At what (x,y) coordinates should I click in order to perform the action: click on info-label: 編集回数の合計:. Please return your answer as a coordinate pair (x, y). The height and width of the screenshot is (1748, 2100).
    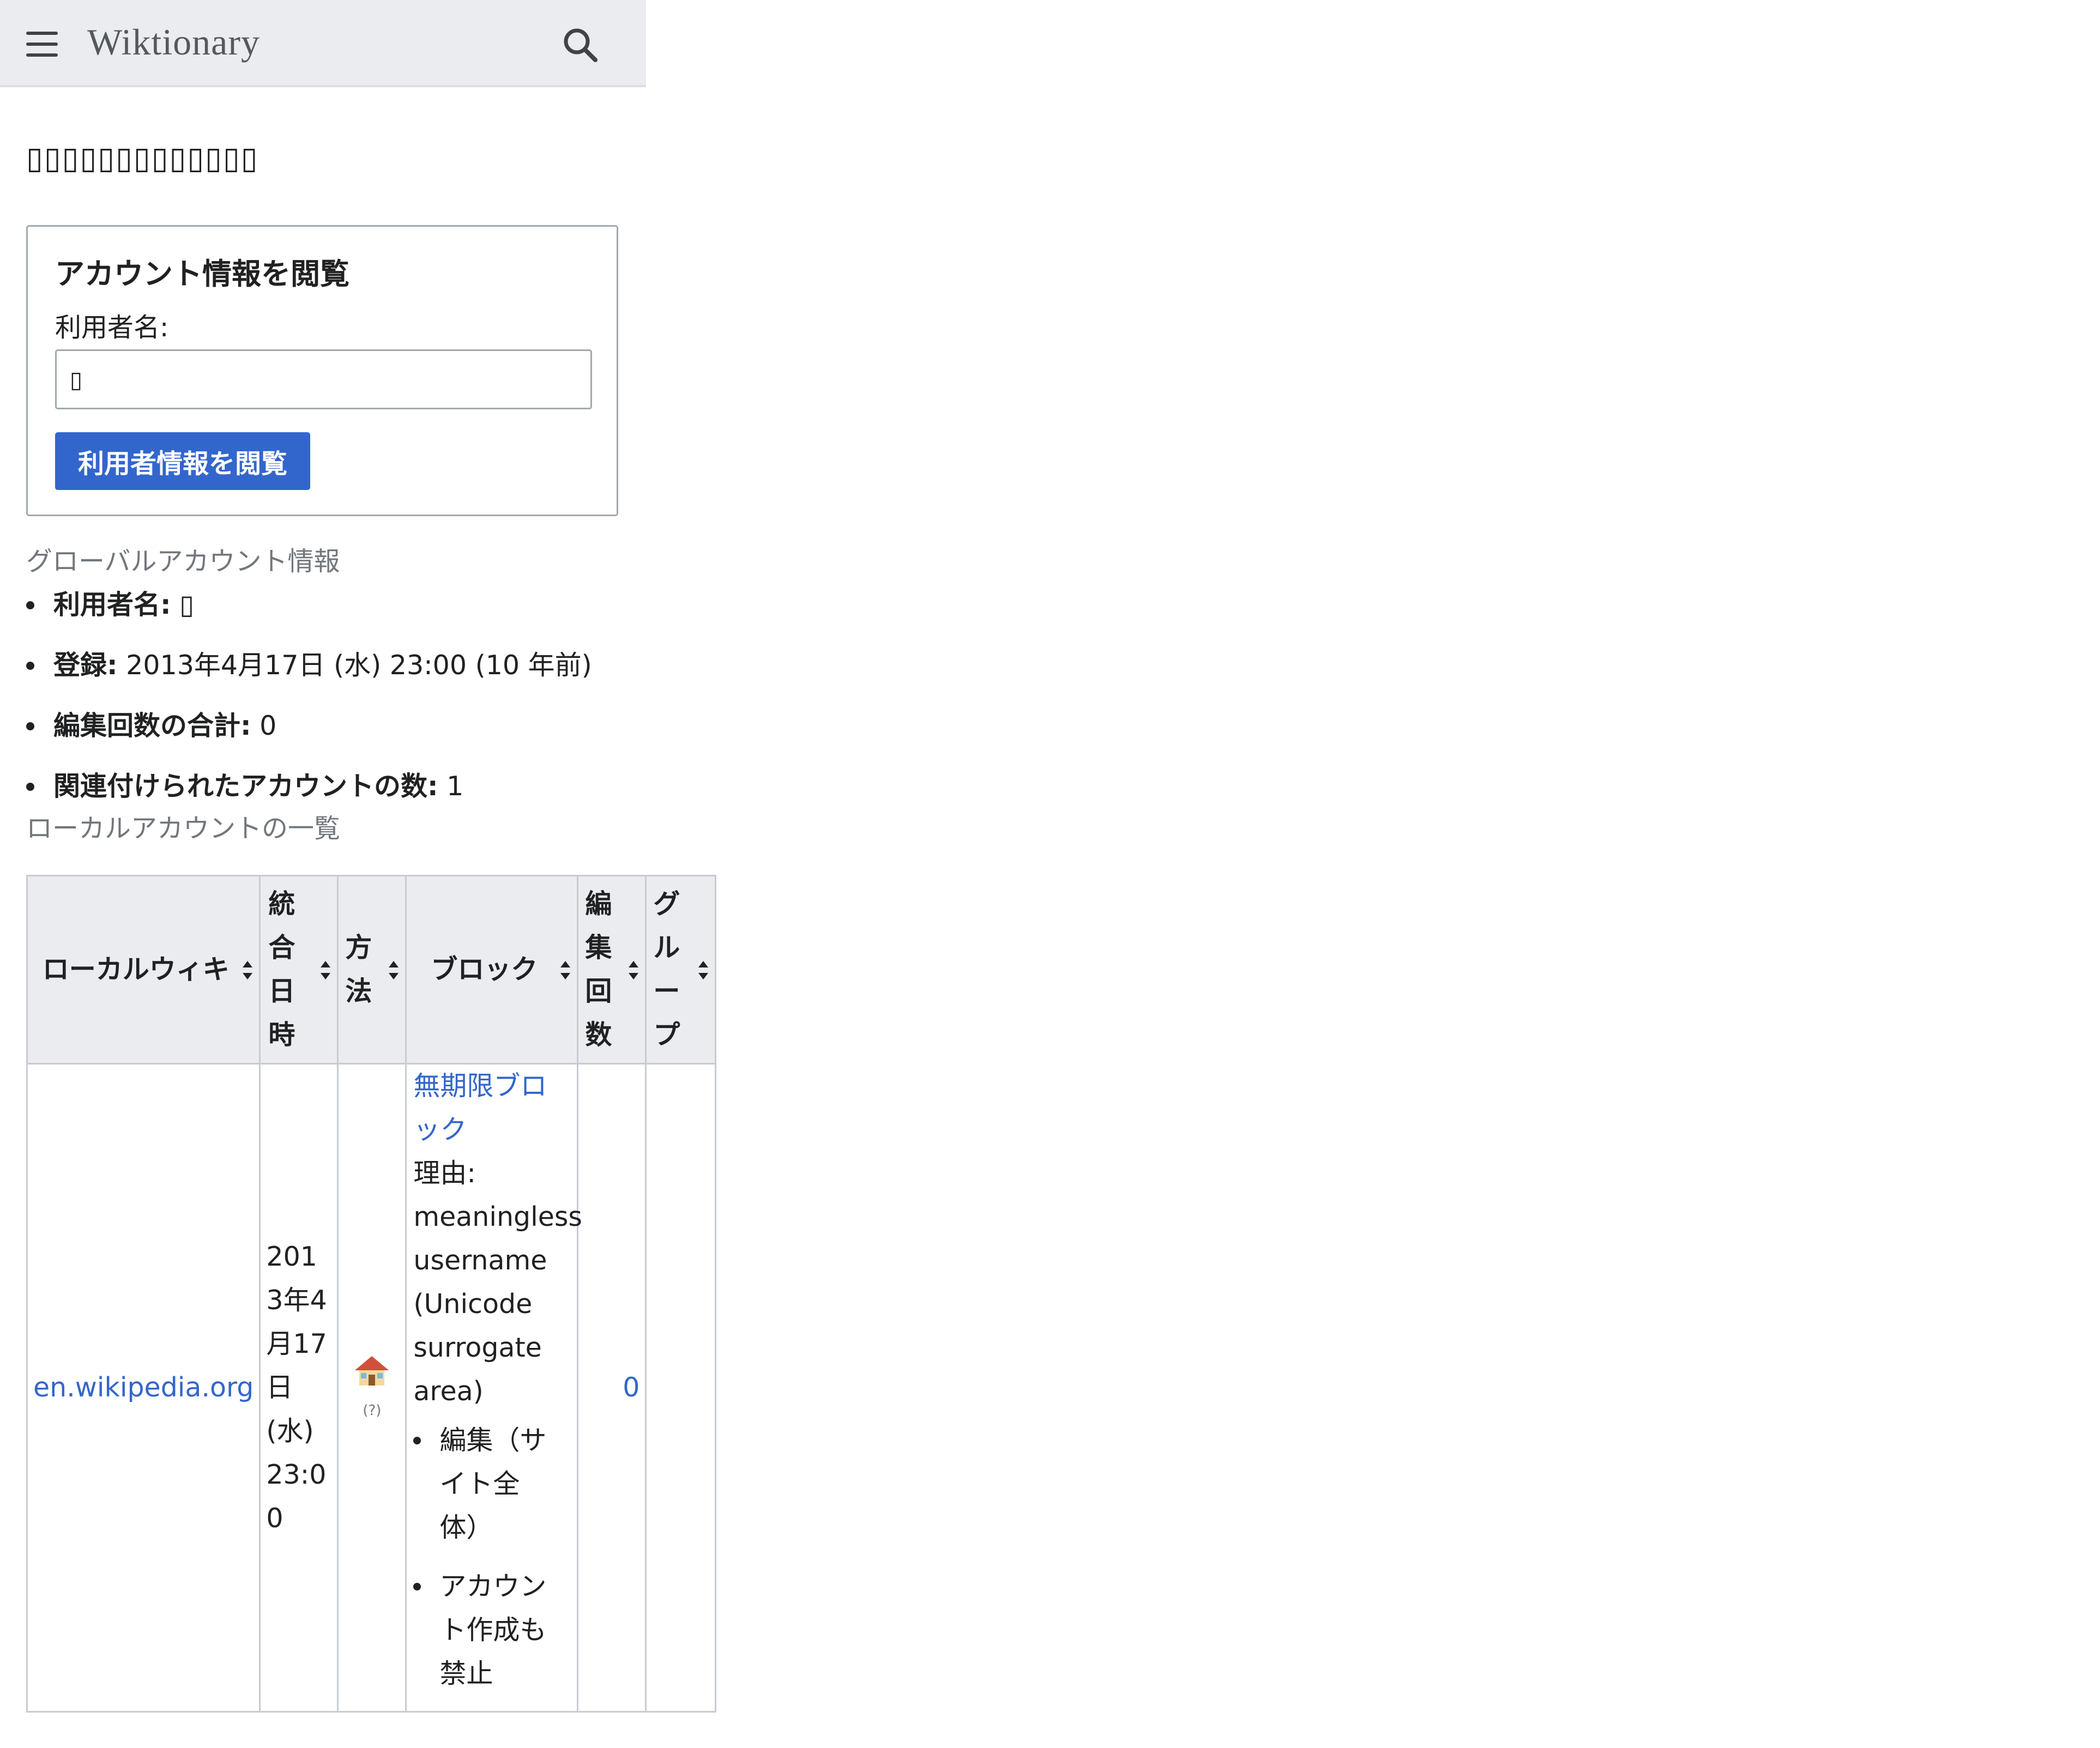
    Looking at the image, I should click on (152, 725).